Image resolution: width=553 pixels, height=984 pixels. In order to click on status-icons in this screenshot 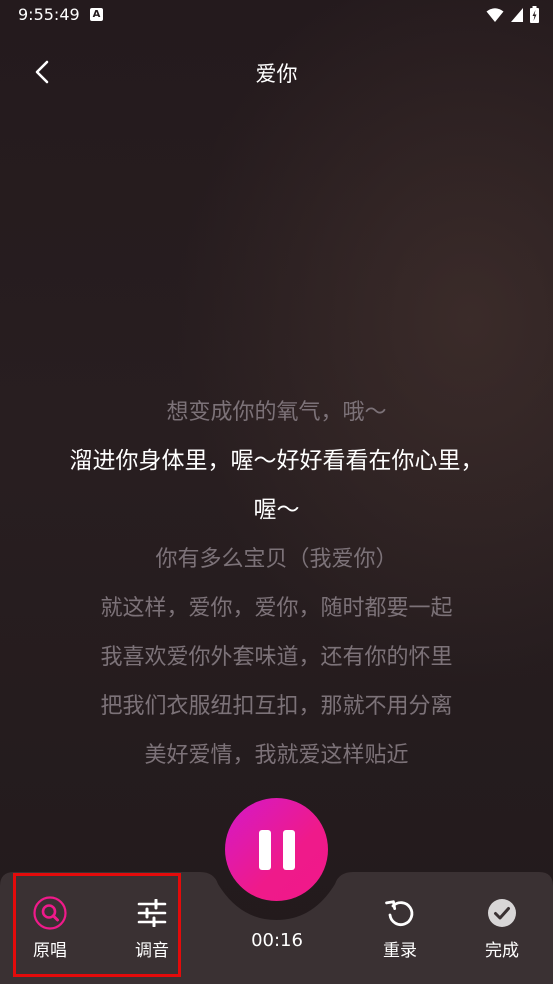, I will do `click(512, 14)`.